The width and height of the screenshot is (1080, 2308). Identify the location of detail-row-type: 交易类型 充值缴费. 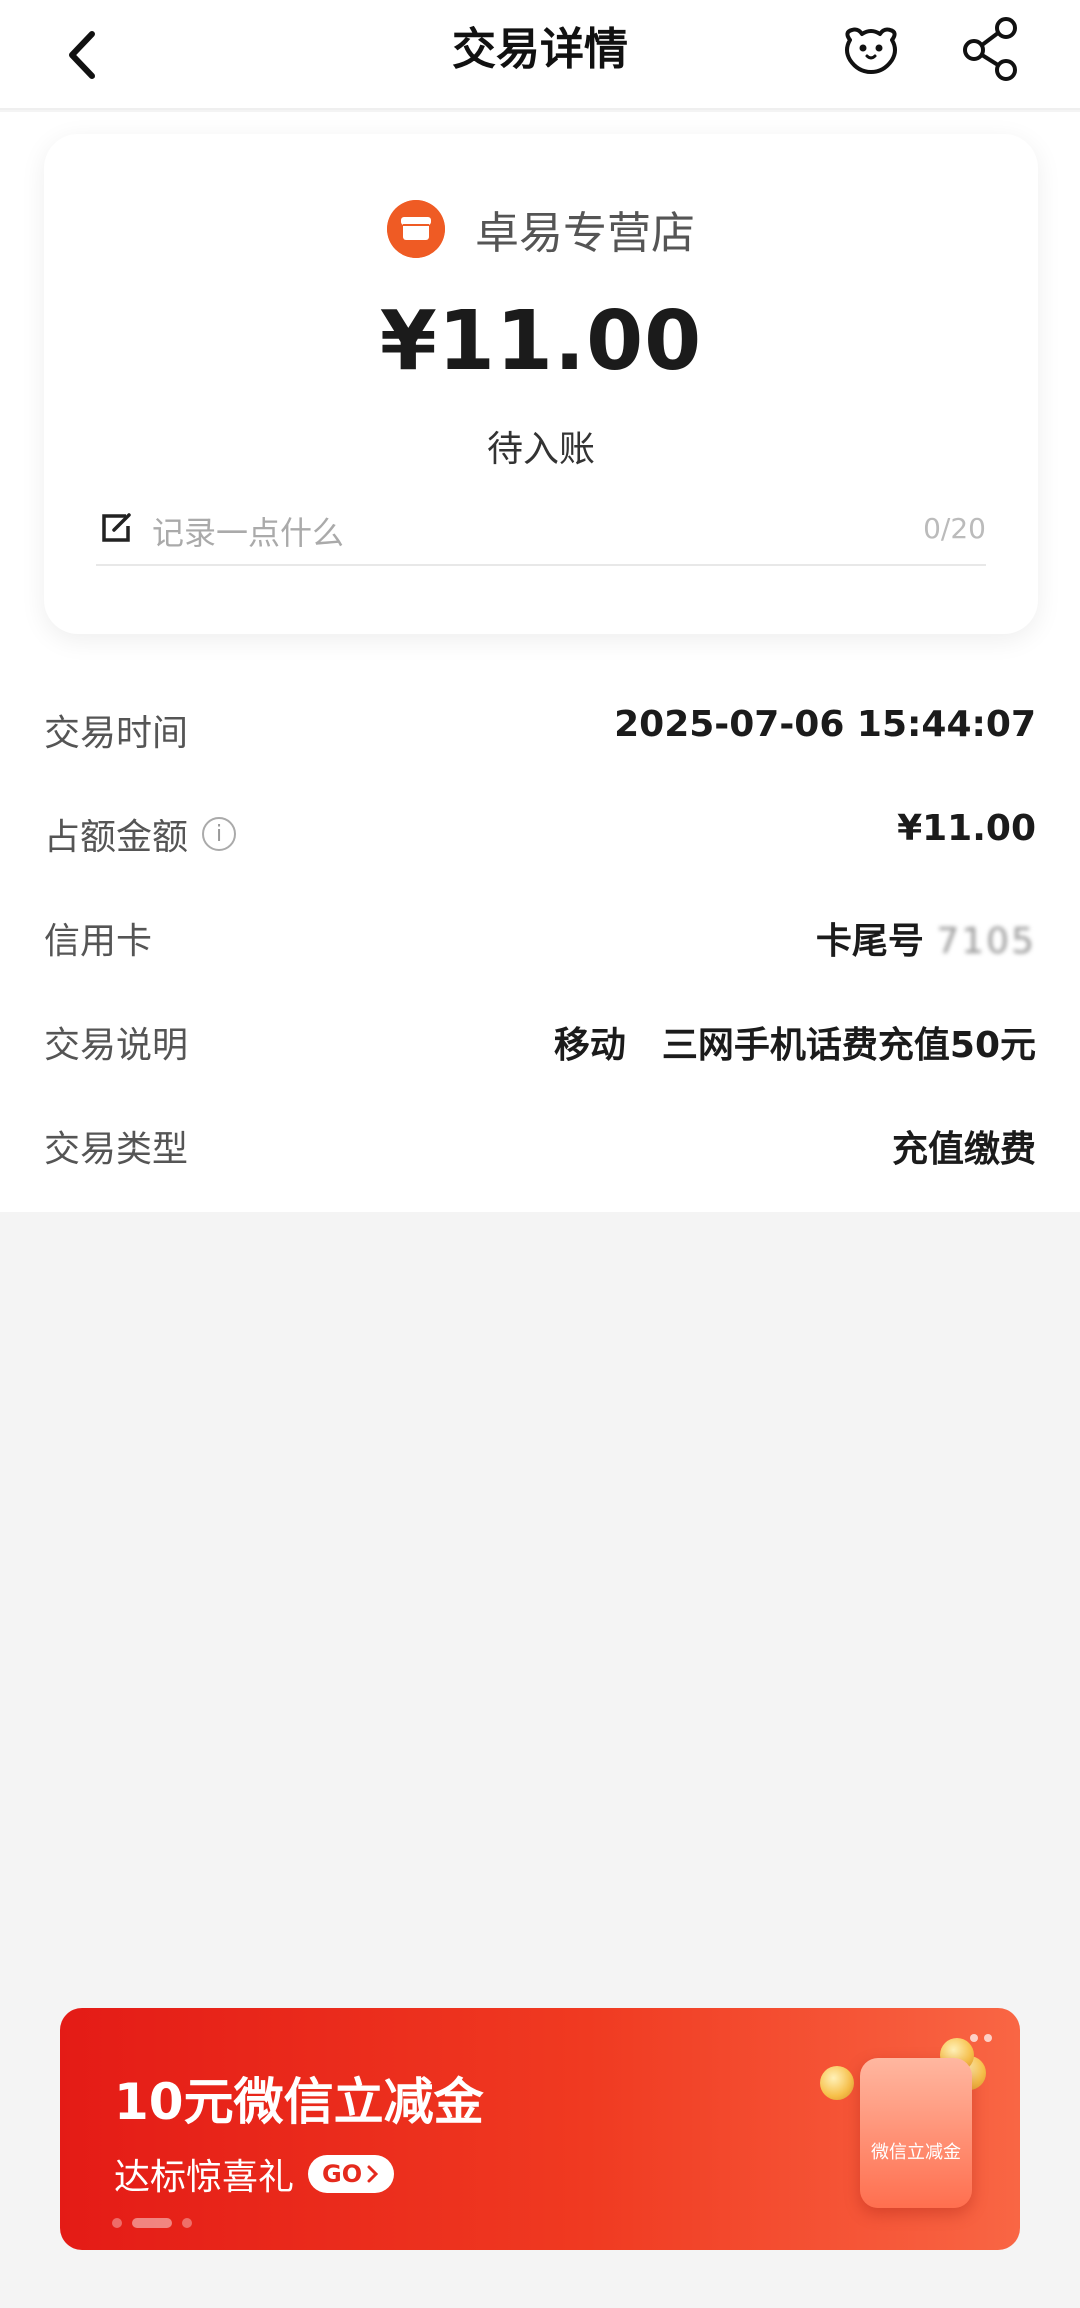
(540, 1158).